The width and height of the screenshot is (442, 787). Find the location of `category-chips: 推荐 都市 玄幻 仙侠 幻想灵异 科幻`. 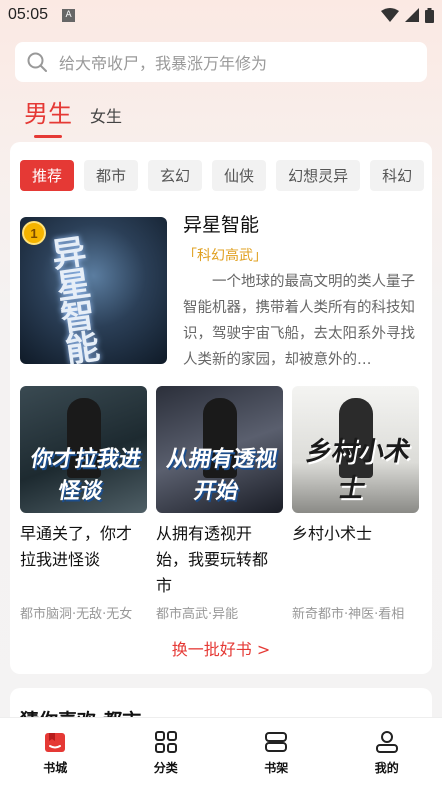

category-chips: 推荐 都市 玄幻 仙侠 幻想灵异 科幻 is located at coordinates (222, 175).